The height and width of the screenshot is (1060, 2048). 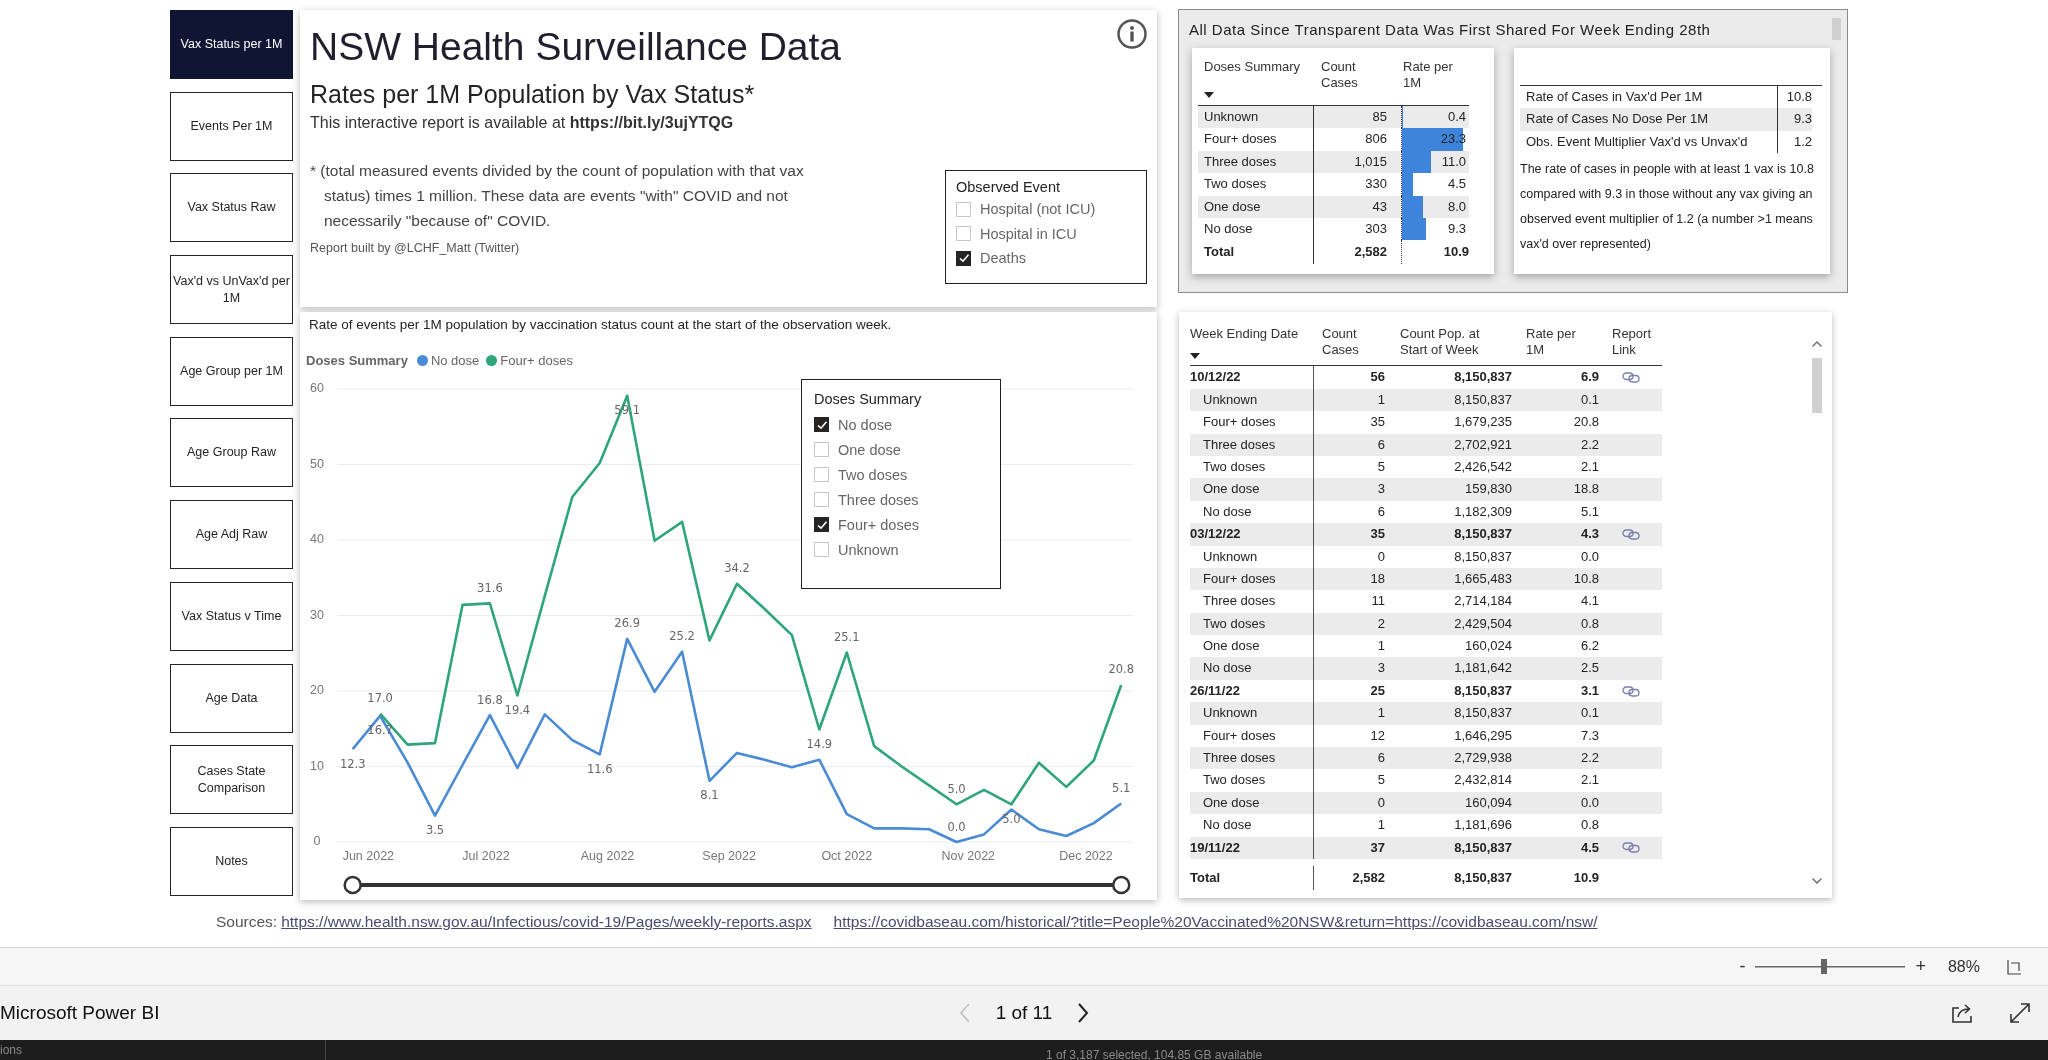 I want to click on zoom-out-button: -, so click(x=1742, y=966).